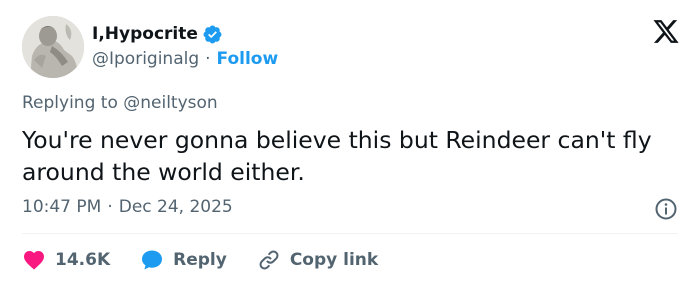 The width and height of the screenshot is (700, 287). Describe the element at coordinates (269, 260) in the screenshot. I see `link-icon` at that location.